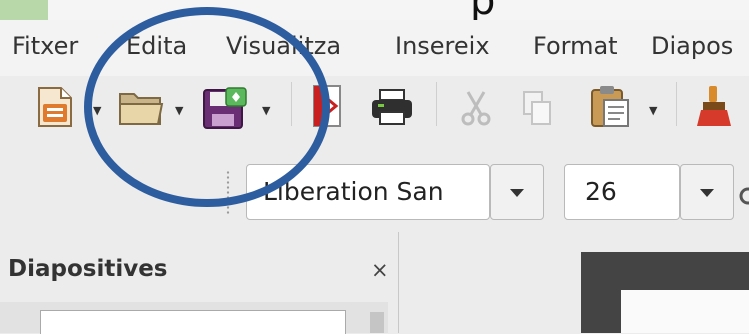 The width and height of the screenshot is (749, 334). What do you see at coordinates (392, 109) in the screenshot?
I see `print-icon` at bounding box center [392, 109].